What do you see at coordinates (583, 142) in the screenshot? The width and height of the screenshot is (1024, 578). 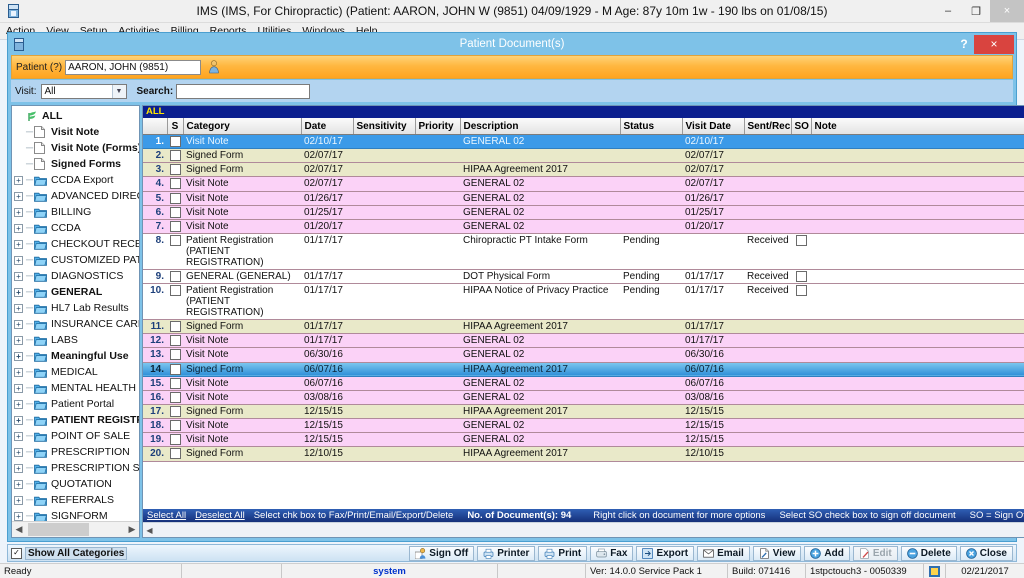 I see `table-row: 1. Visit Note 02/10/17 GENERAL 02 02/10/17` at bounding box center [583, 142].